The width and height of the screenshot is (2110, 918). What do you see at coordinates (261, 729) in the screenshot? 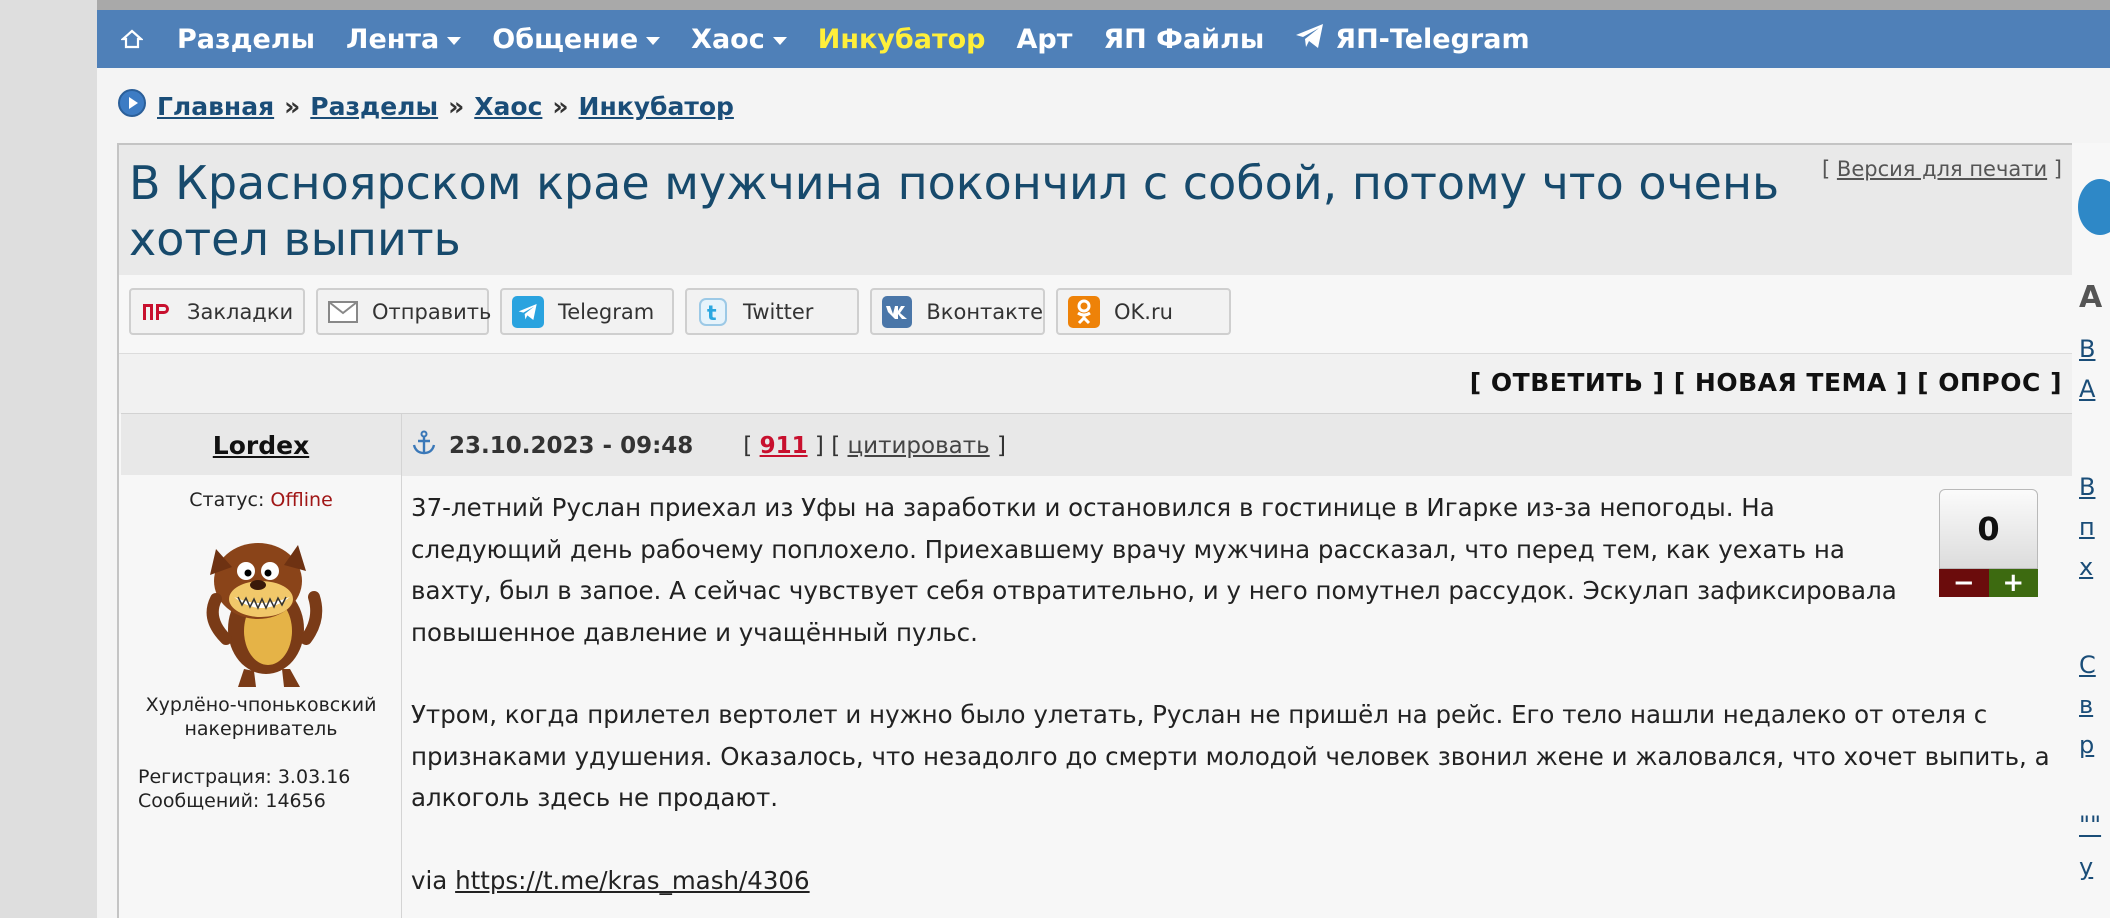
I see `user-rank-line2: накерниватель` at bounding box center [261, 729].